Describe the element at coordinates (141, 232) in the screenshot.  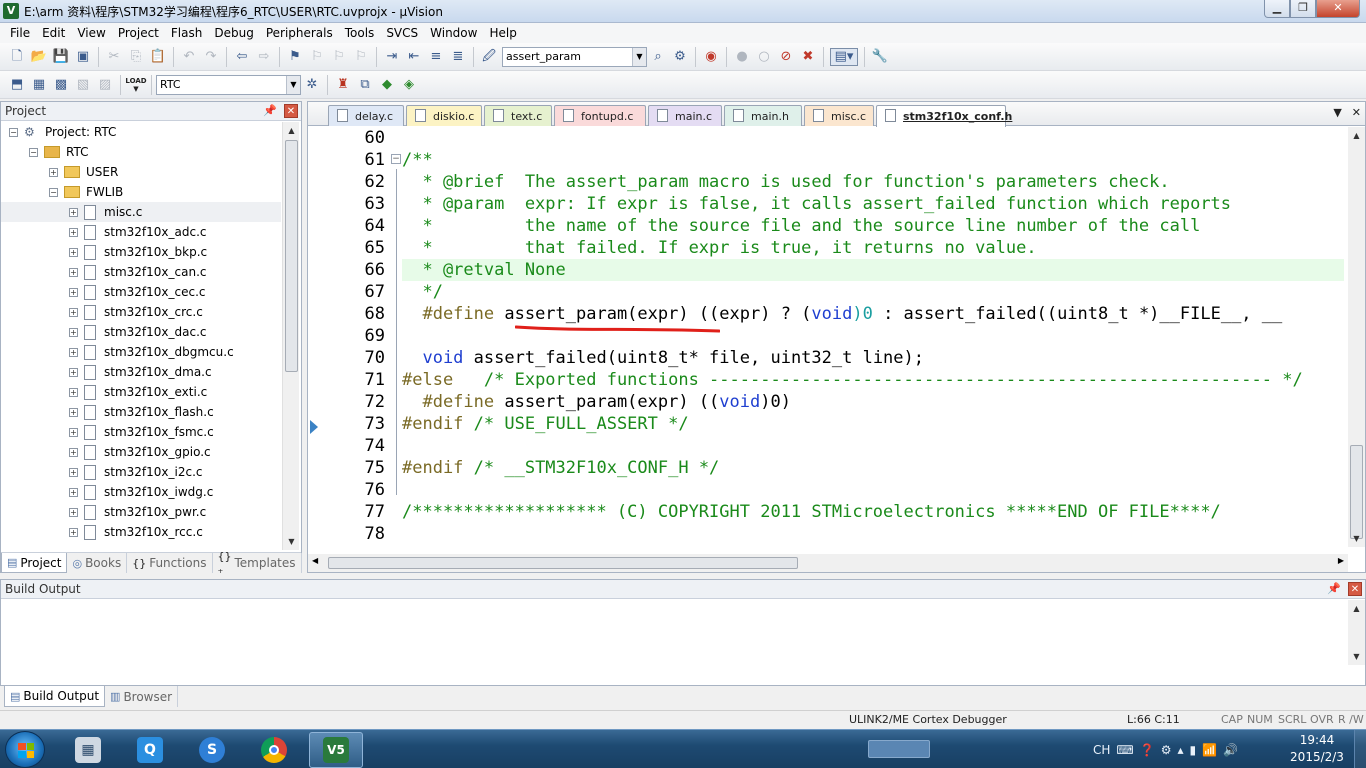
I see `tree-file: + stm32f10x_adc.c` at that location.